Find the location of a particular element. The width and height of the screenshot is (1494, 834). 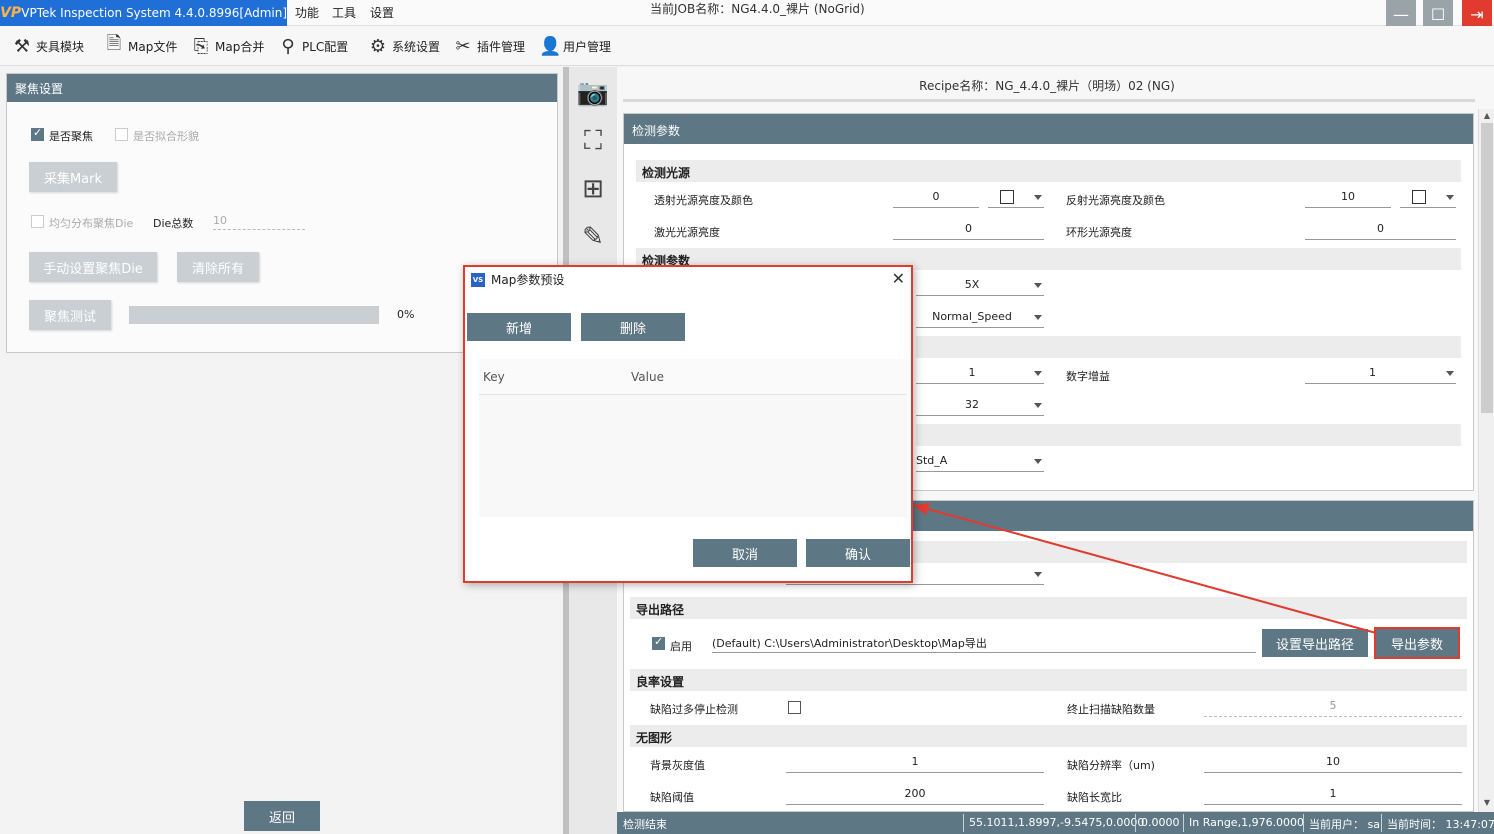

laser-light-label: 激光光源亮度 is located at coordinates (687, 232).